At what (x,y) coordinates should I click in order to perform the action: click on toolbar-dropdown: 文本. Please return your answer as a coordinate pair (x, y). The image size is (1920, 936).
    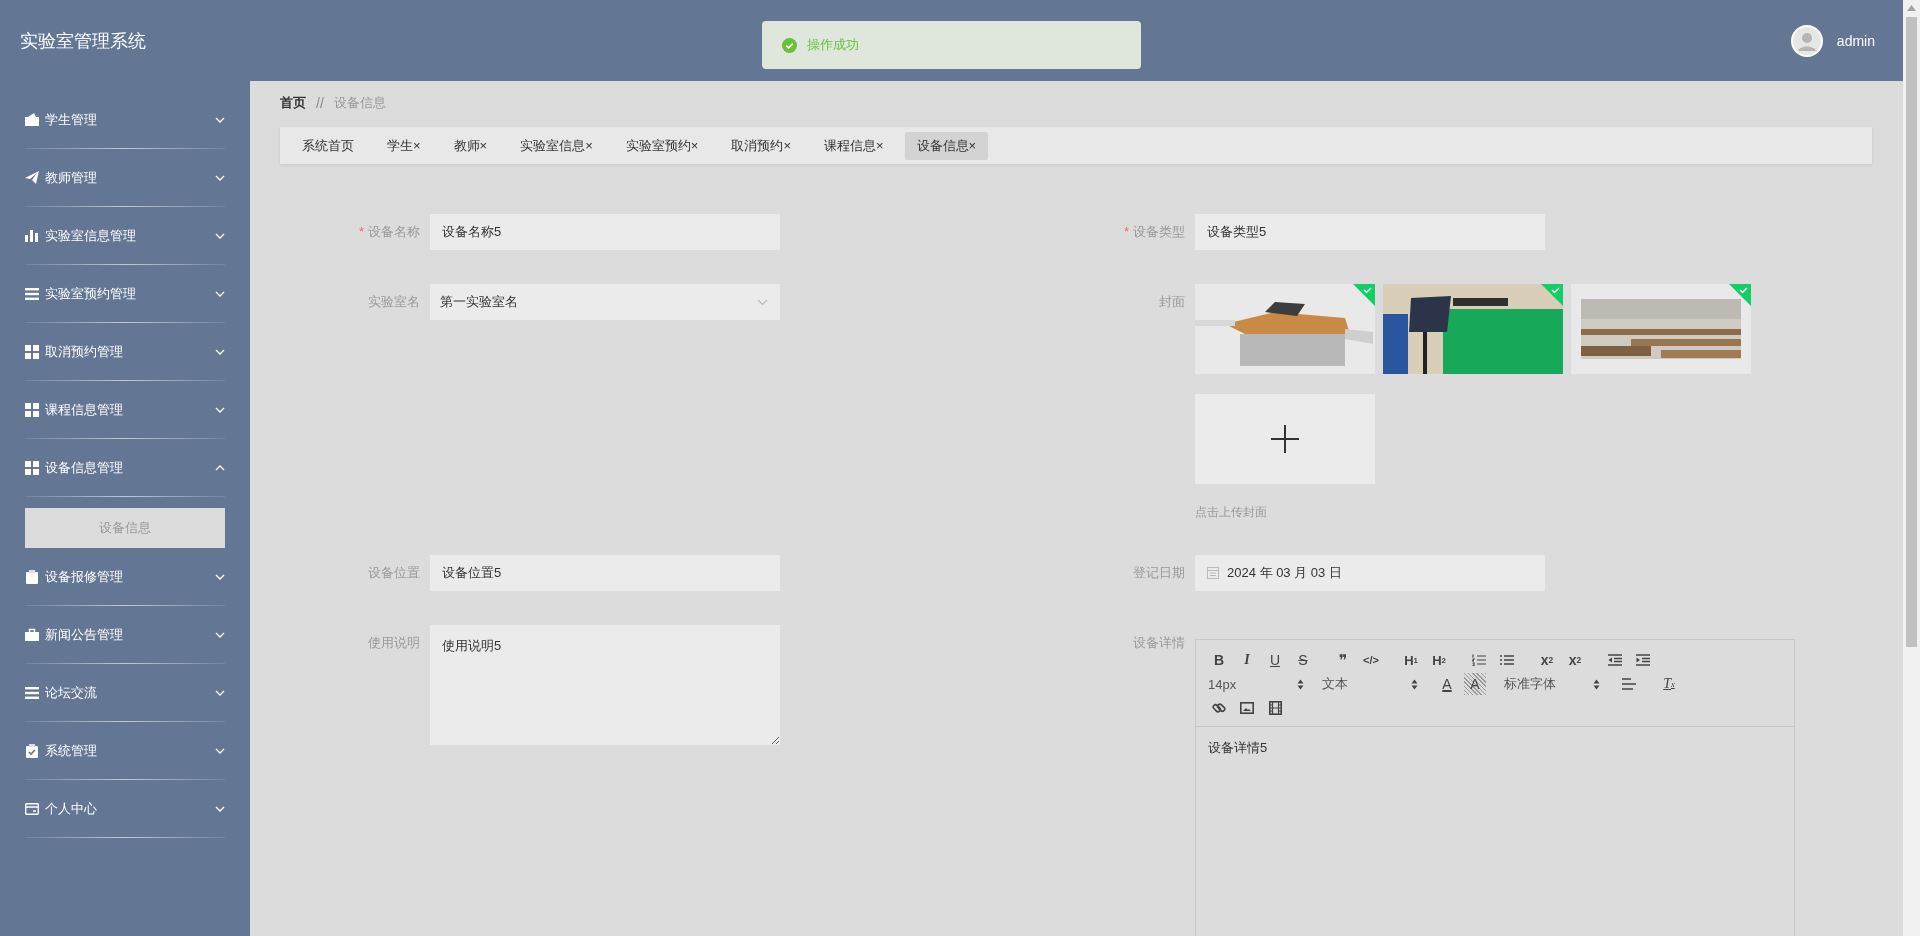
    Looking at the image, I should click on (1370, 684).